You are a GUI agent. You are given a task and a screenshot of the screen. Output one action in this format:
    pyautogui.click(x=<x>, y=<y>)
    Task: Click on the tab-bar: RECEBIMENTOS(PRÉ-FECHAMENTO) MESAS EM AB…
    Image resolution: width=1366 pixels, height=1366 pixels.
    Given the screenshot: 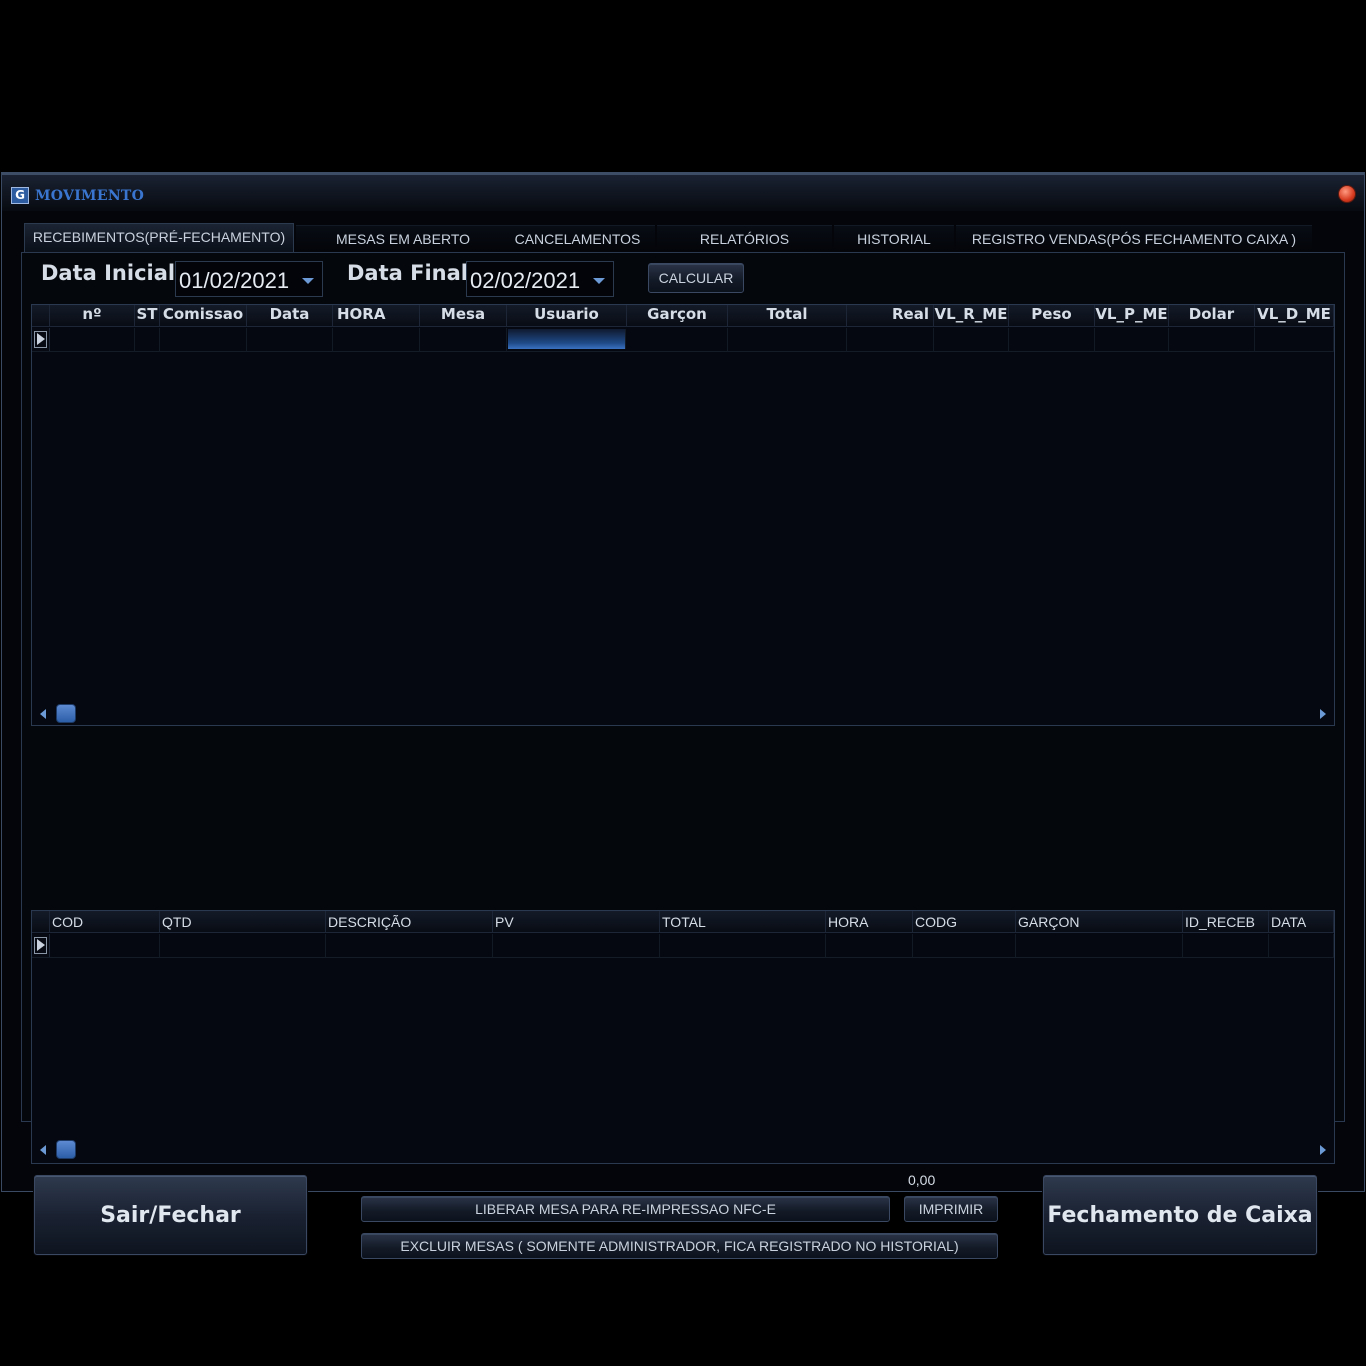 What is the action you would take?
    pyautogui.click(x=684, y=238)
    